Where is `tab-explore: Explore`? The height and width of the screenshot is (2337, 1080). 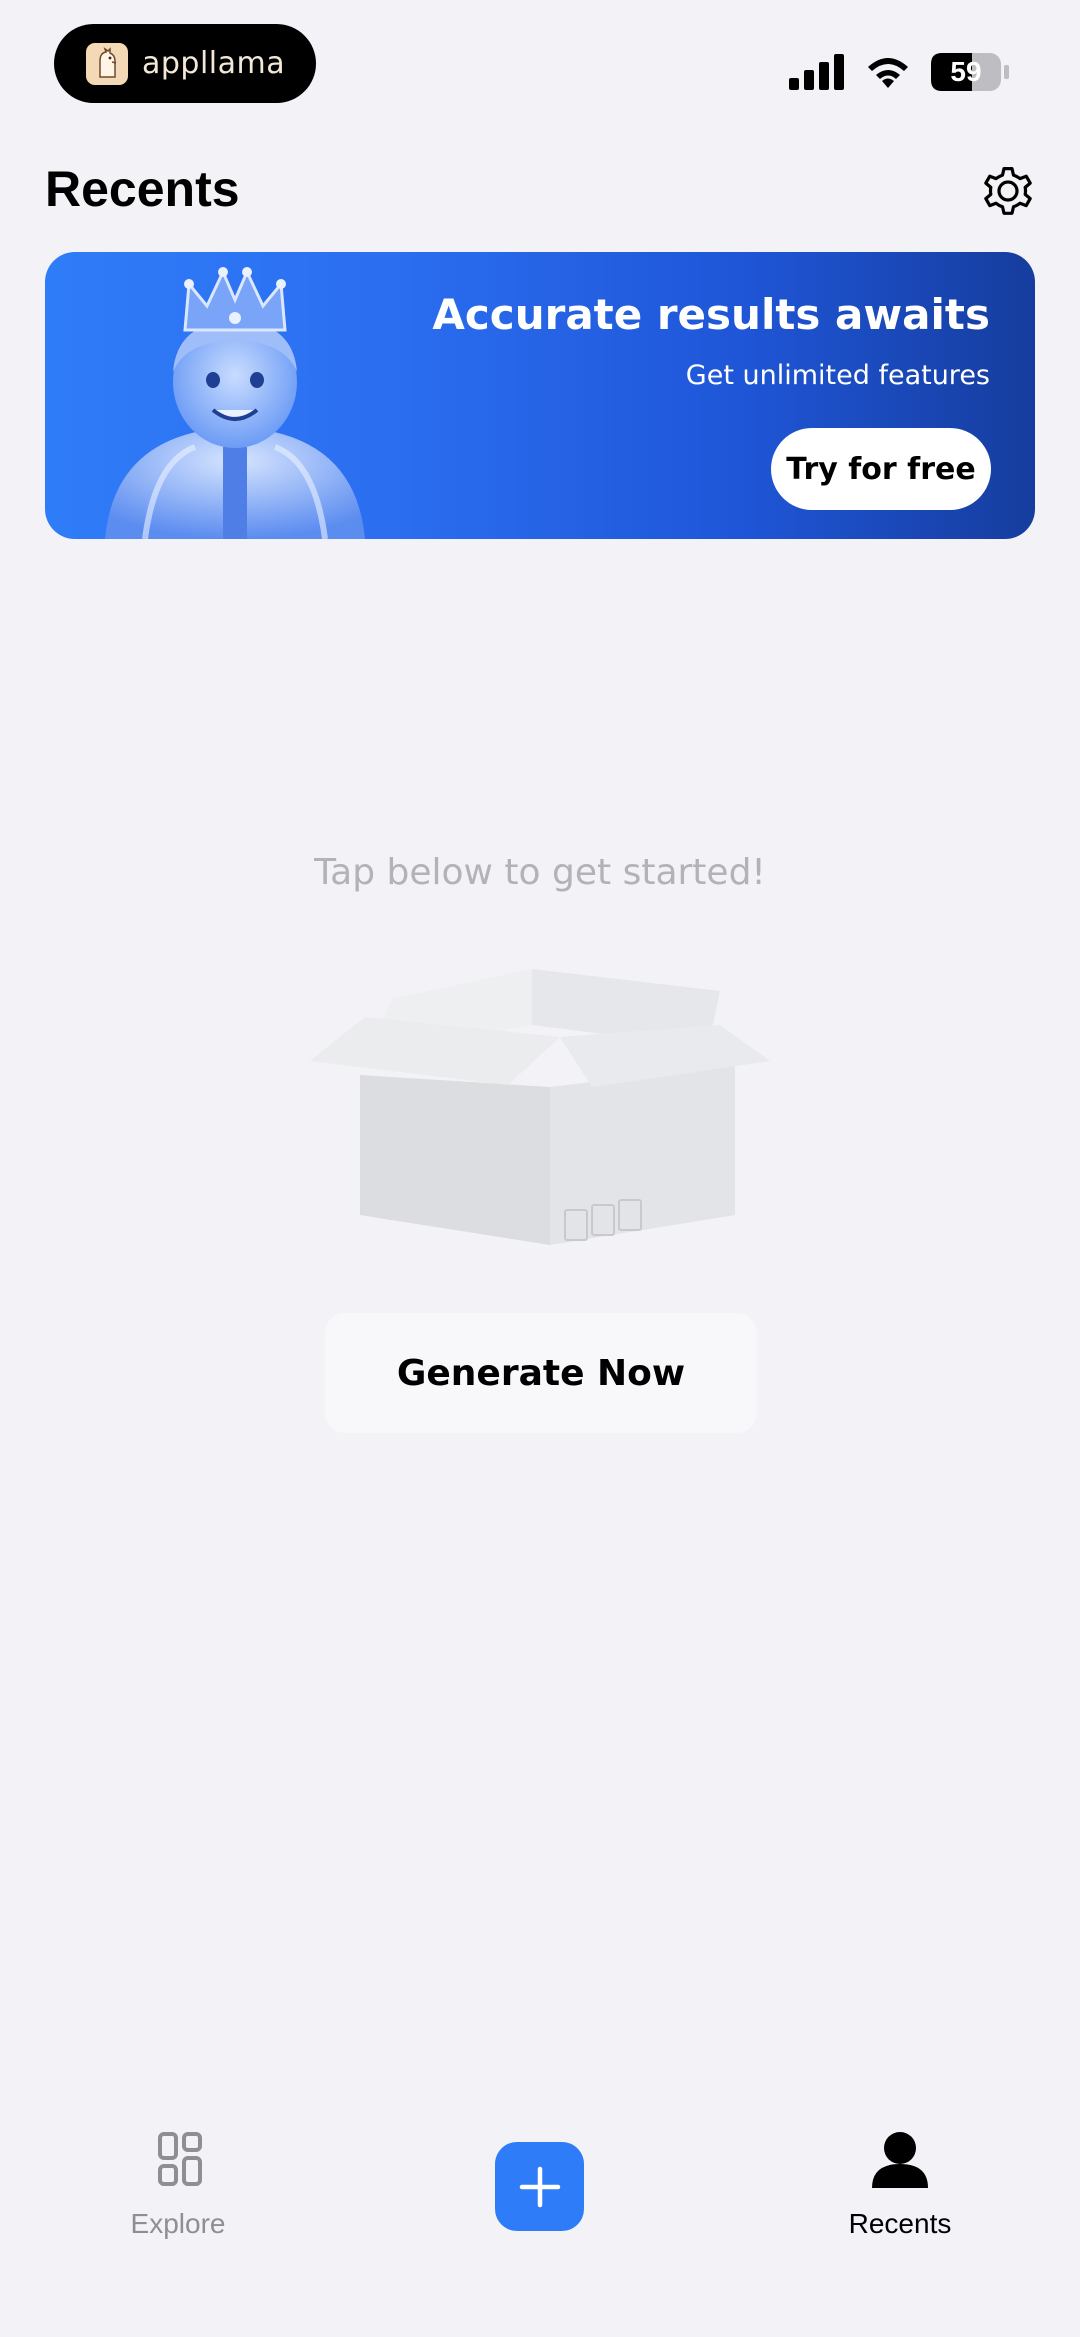 tab-explore: Explore is located at coordinates (178, 2185).